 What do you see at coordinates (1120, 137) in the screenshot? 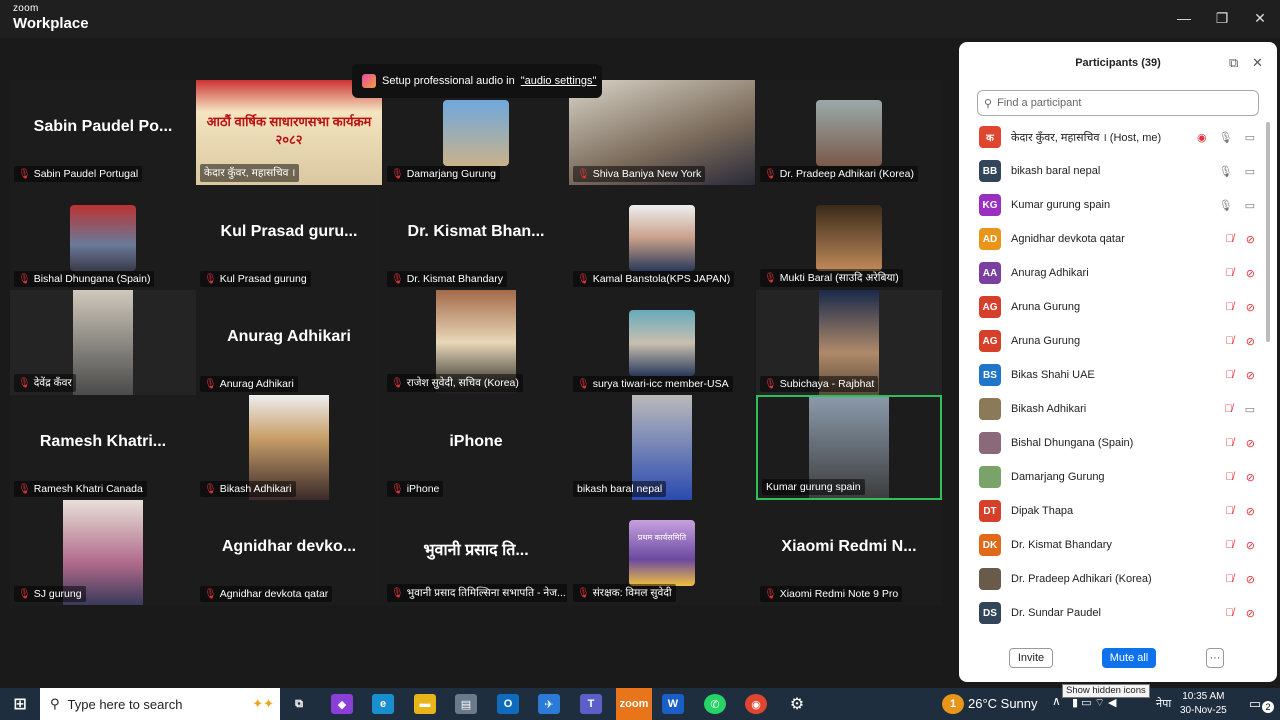
I see `participant-row: क केदार कुँवर, महासचिव । (Host, me) ◉ 🎙 ▭` at bounding box center [1120, 137].